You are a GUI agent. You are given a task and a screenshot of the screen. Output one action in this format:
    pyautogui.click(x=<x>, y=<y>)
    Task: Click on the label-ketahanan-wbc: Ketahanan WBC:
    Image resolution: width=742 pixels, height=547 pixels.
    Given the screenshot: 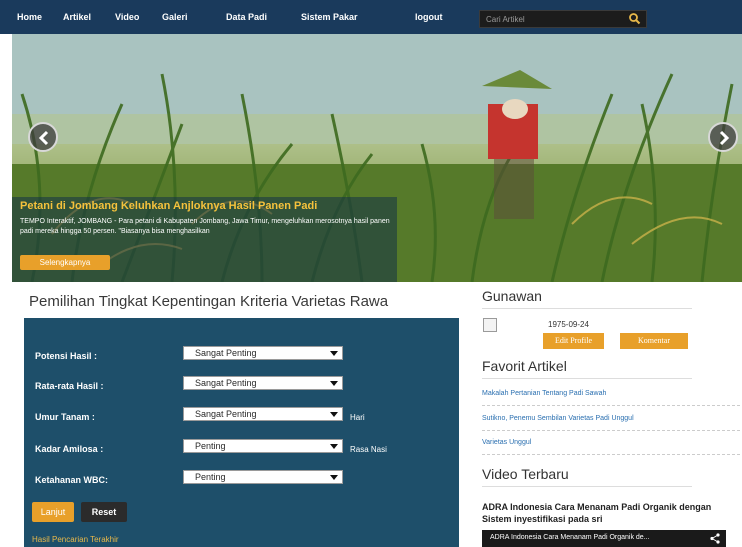 What is the action you would take?
    pyautogui.click(x=72, y=480)
    